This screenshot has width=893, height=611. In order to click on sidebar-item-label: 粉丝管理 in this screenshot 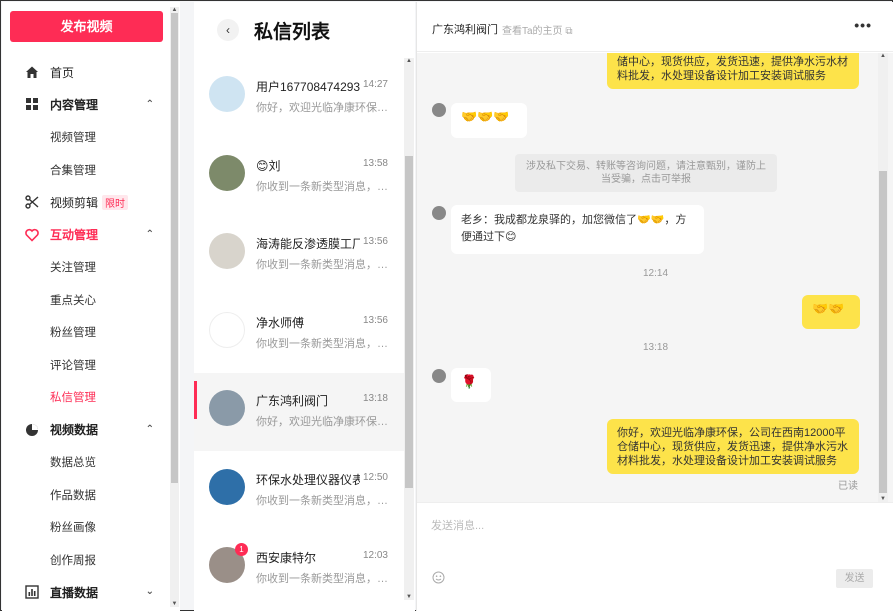, I will do `click(73, 333)`.